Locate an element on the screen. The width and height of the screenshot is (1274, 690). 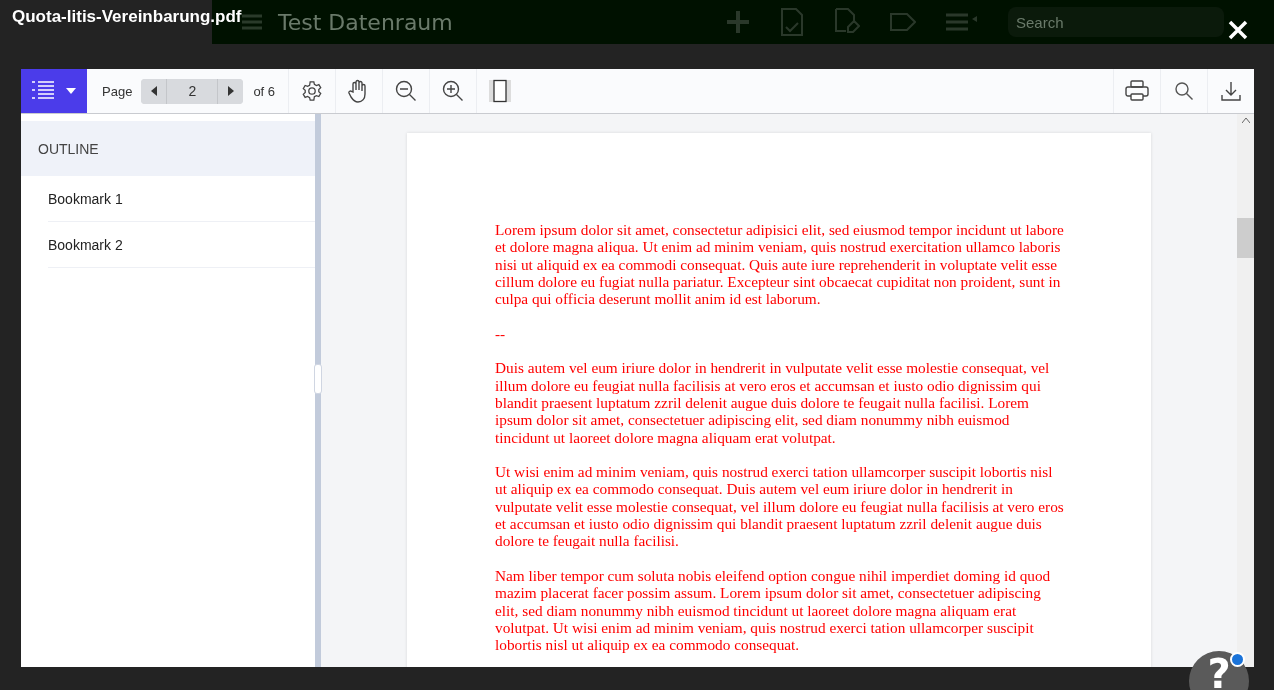
scroll-up-icon is located at coordinates (1245, 120).